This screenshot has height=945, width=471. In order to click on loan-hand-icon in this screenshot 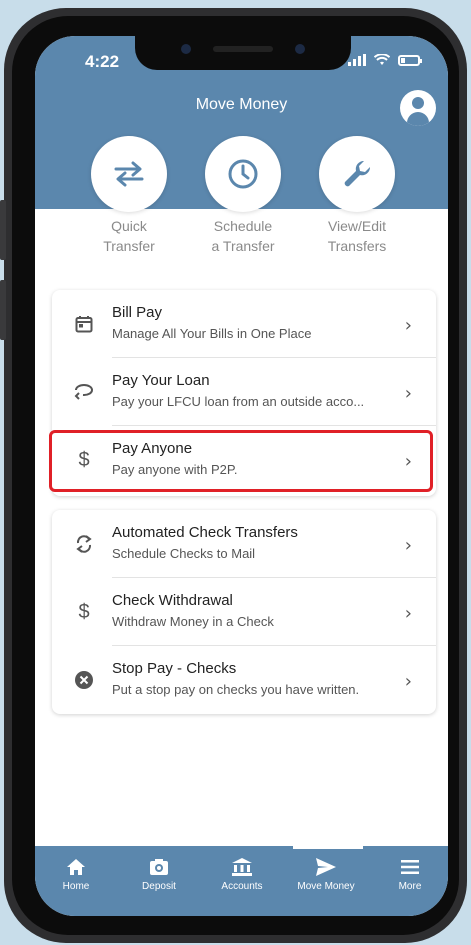, I will do `click(84, 392)`.